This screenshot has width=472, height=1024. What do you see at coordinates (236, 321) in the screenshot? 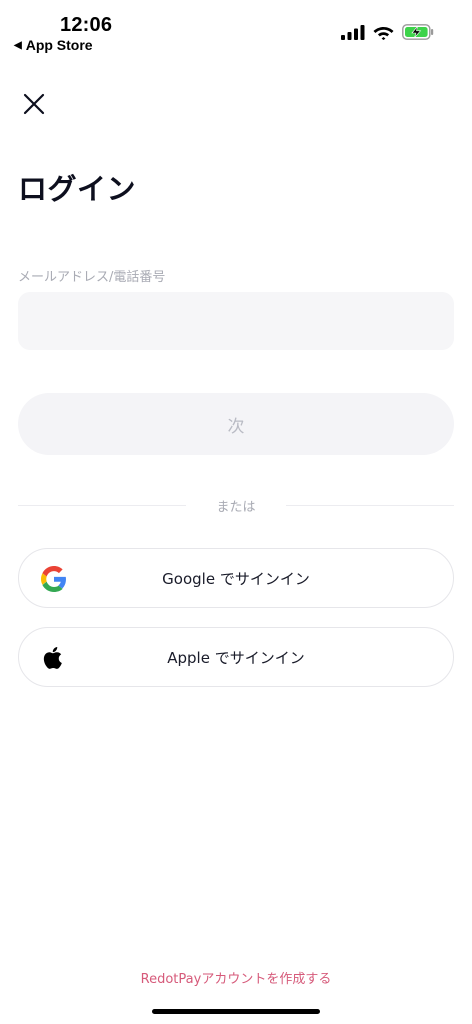
I see `email-phone-input` at bounding box center [236, 321].